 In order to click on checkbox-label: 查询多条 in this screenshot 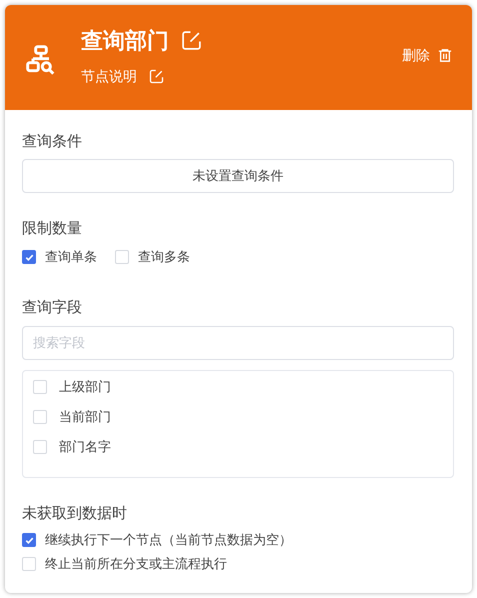, I will do `click(164, 257)`.